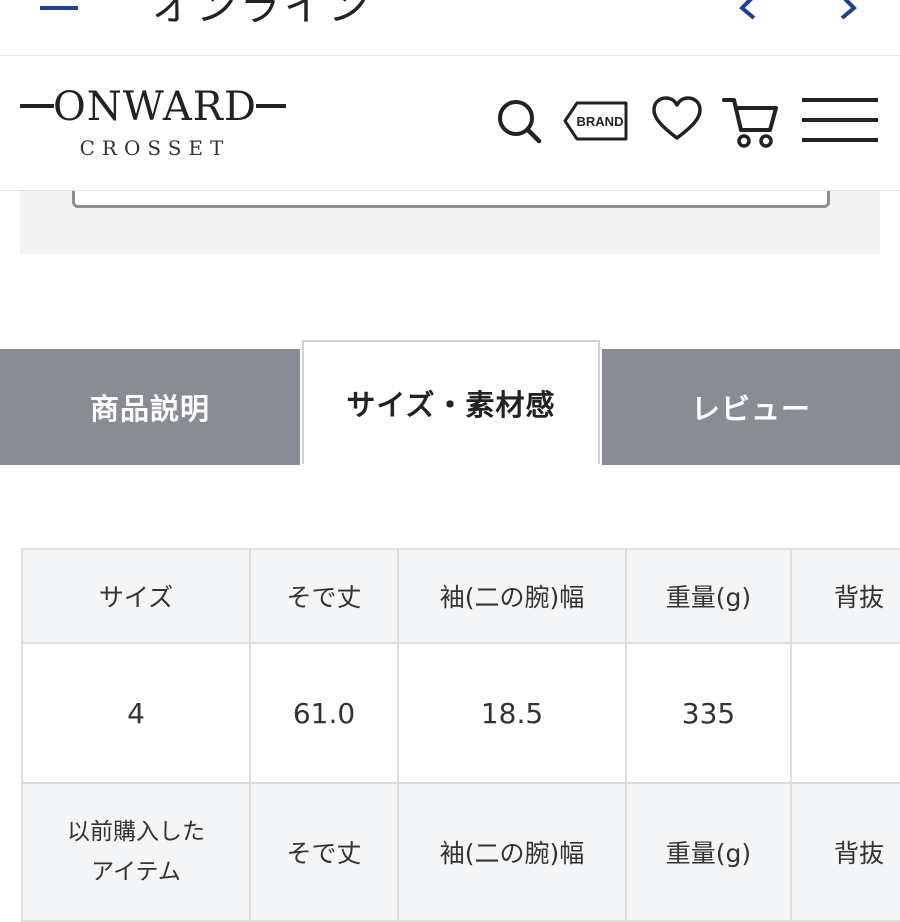 The image size is (900, 922). Describe the element at coordinates (677, 120) in the screenshot. I see `heart-icon` at that location.